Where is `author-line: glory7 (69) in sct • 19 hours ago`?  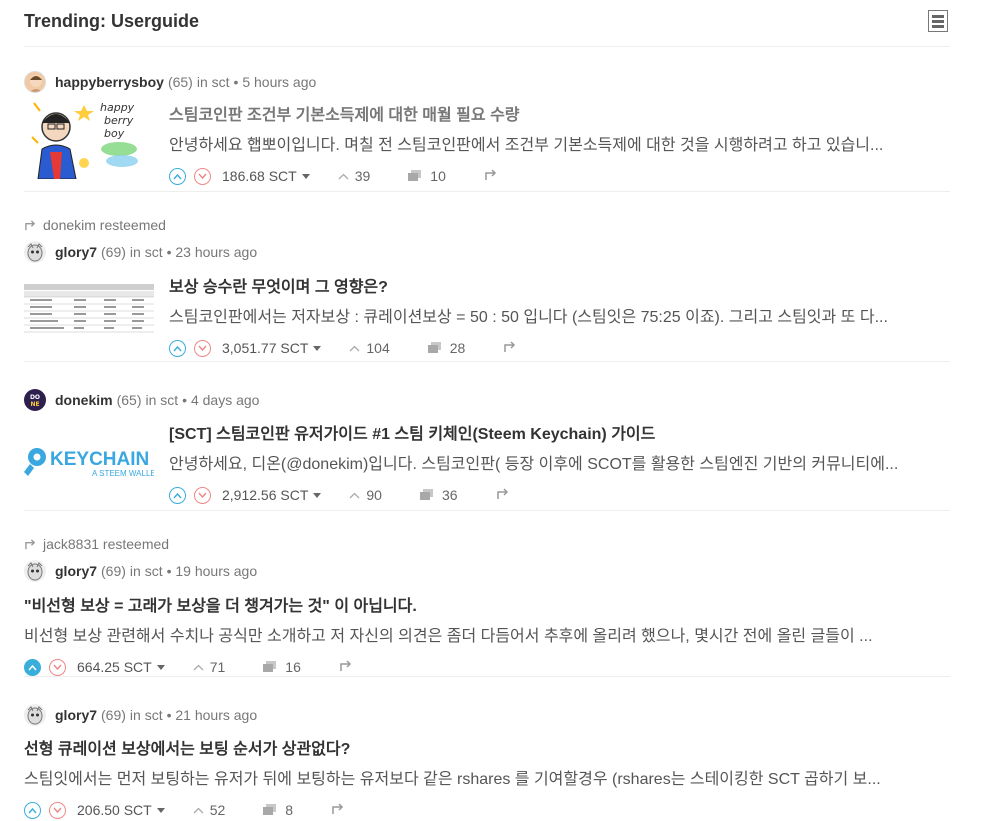
author-line: glory7 (69) in sct • 19 hours ago is located at coordinates (140, 571).